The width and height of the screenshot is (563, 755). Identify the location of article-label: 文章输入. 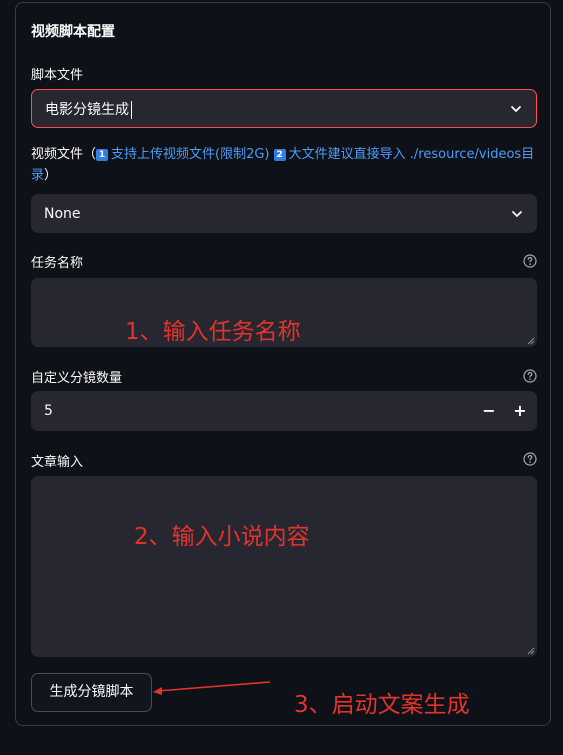
(57, 462).